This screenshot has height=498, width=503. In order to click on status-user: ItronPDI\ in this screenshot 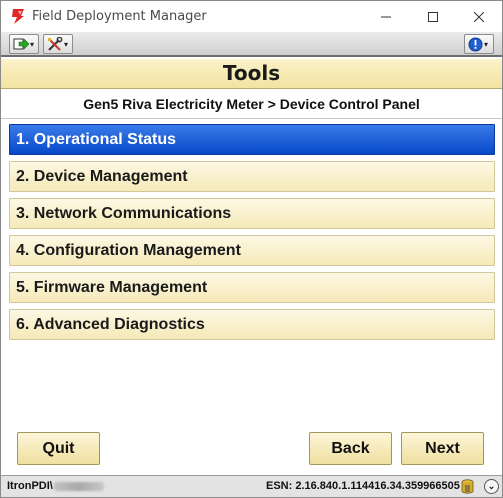, I will do `click(55, 486)`.